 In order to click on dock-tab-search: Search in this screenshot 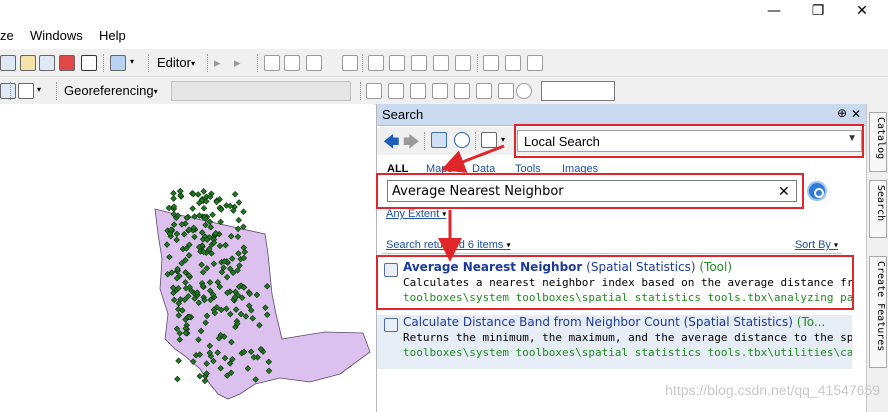, I will do `click(878, 209)`.